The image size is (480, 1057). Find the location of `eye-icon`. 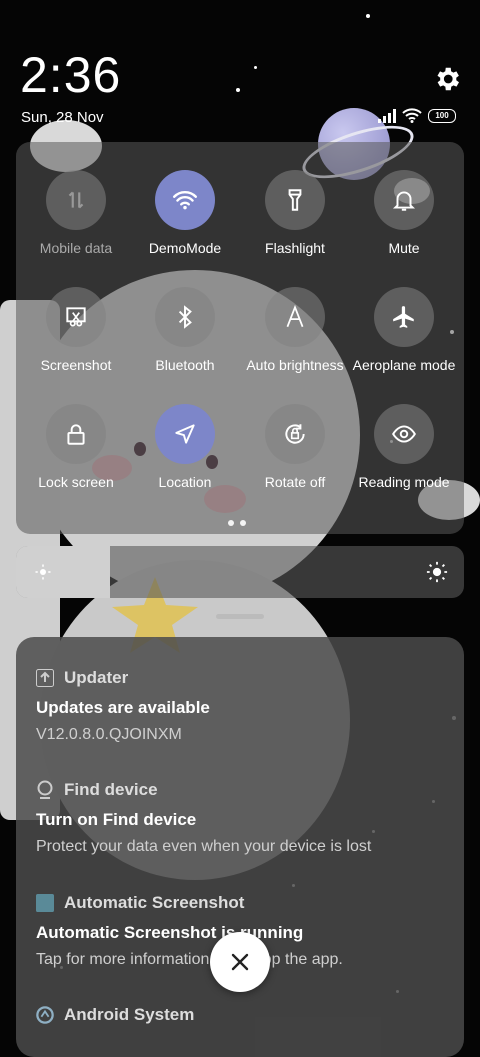

eye-icon is located at coordinates (404, 434).